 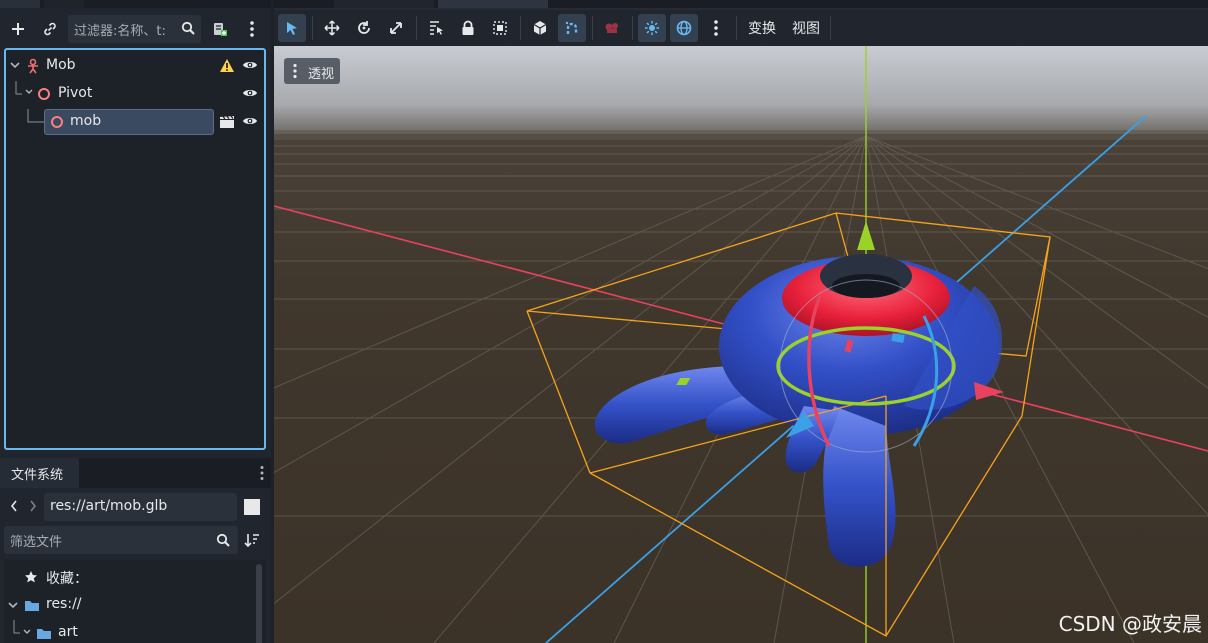 I want to click on rotate-icon, so click(x=364, y=27).